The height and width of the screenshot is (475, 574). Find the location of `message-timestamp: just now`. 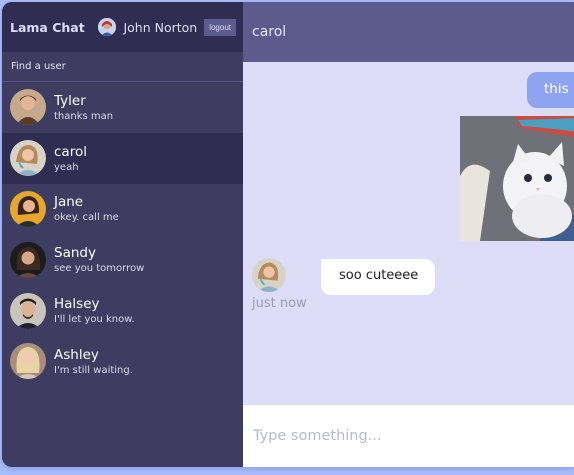

message-timestamp: just now is located at coordinates (279, 303).